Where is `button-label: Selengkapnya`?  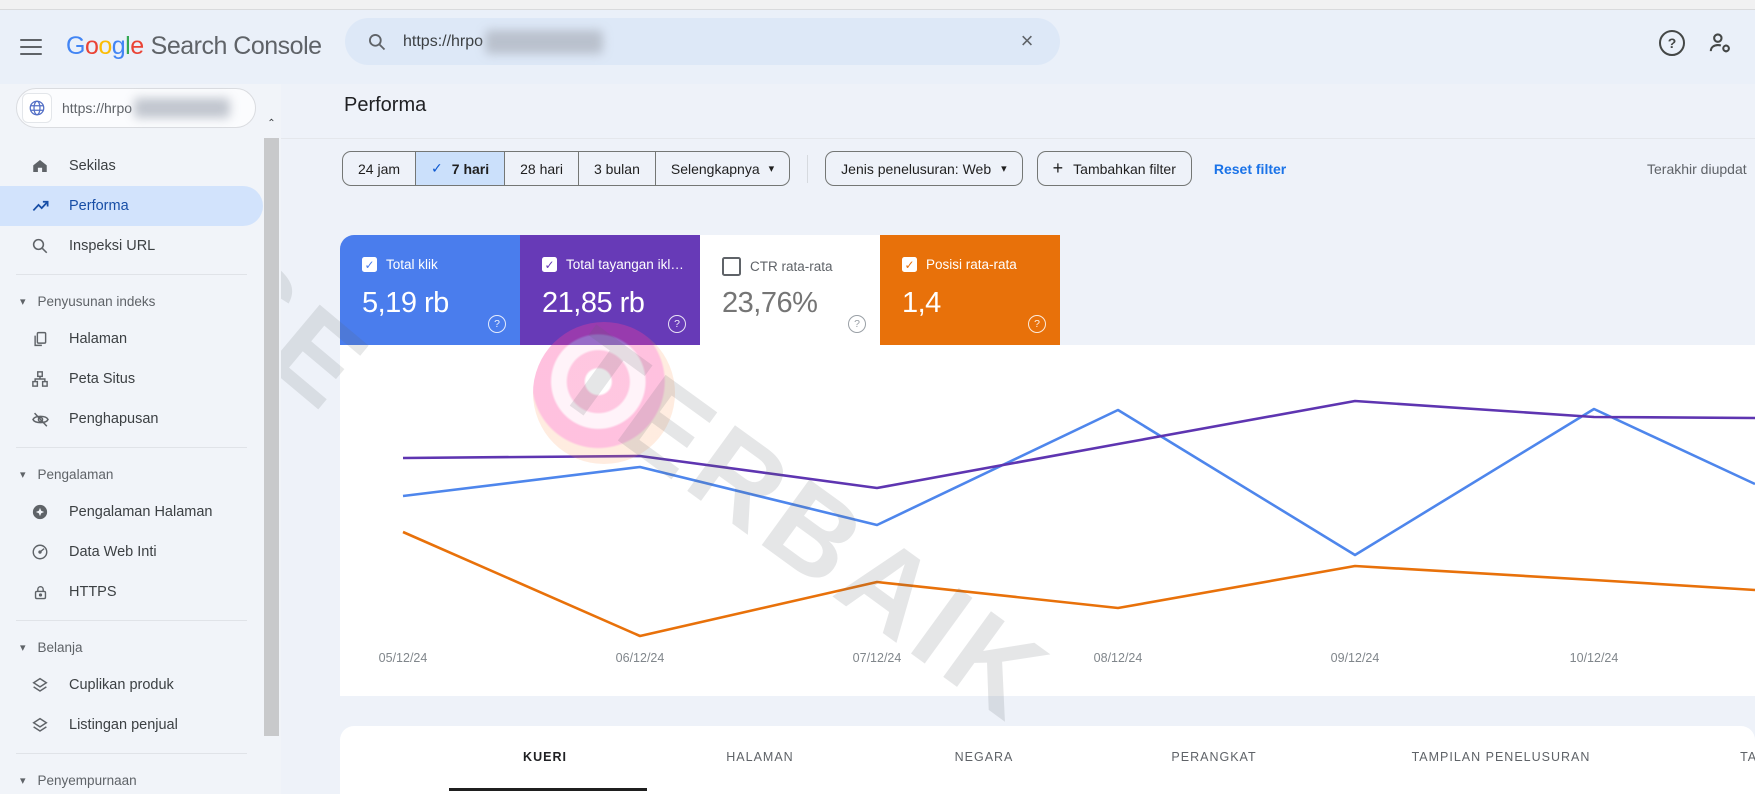
button-label: Selengkapnya is located at coordinates (715, 168).